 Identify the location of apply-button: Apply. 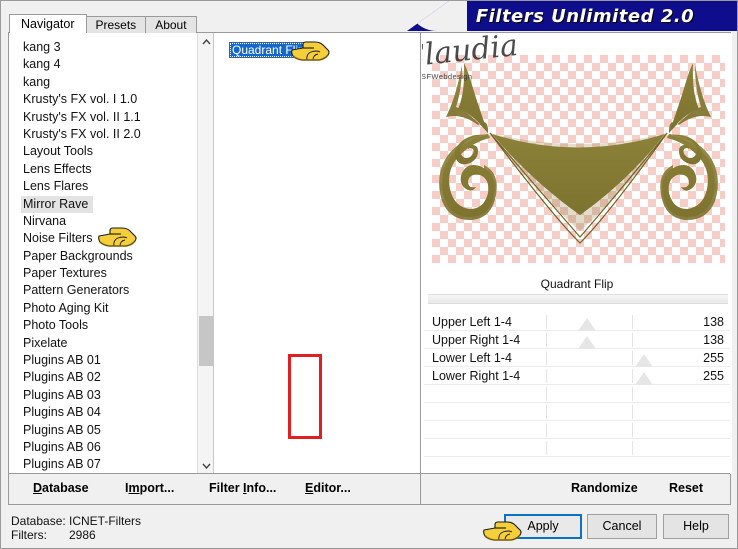
(543, 526).